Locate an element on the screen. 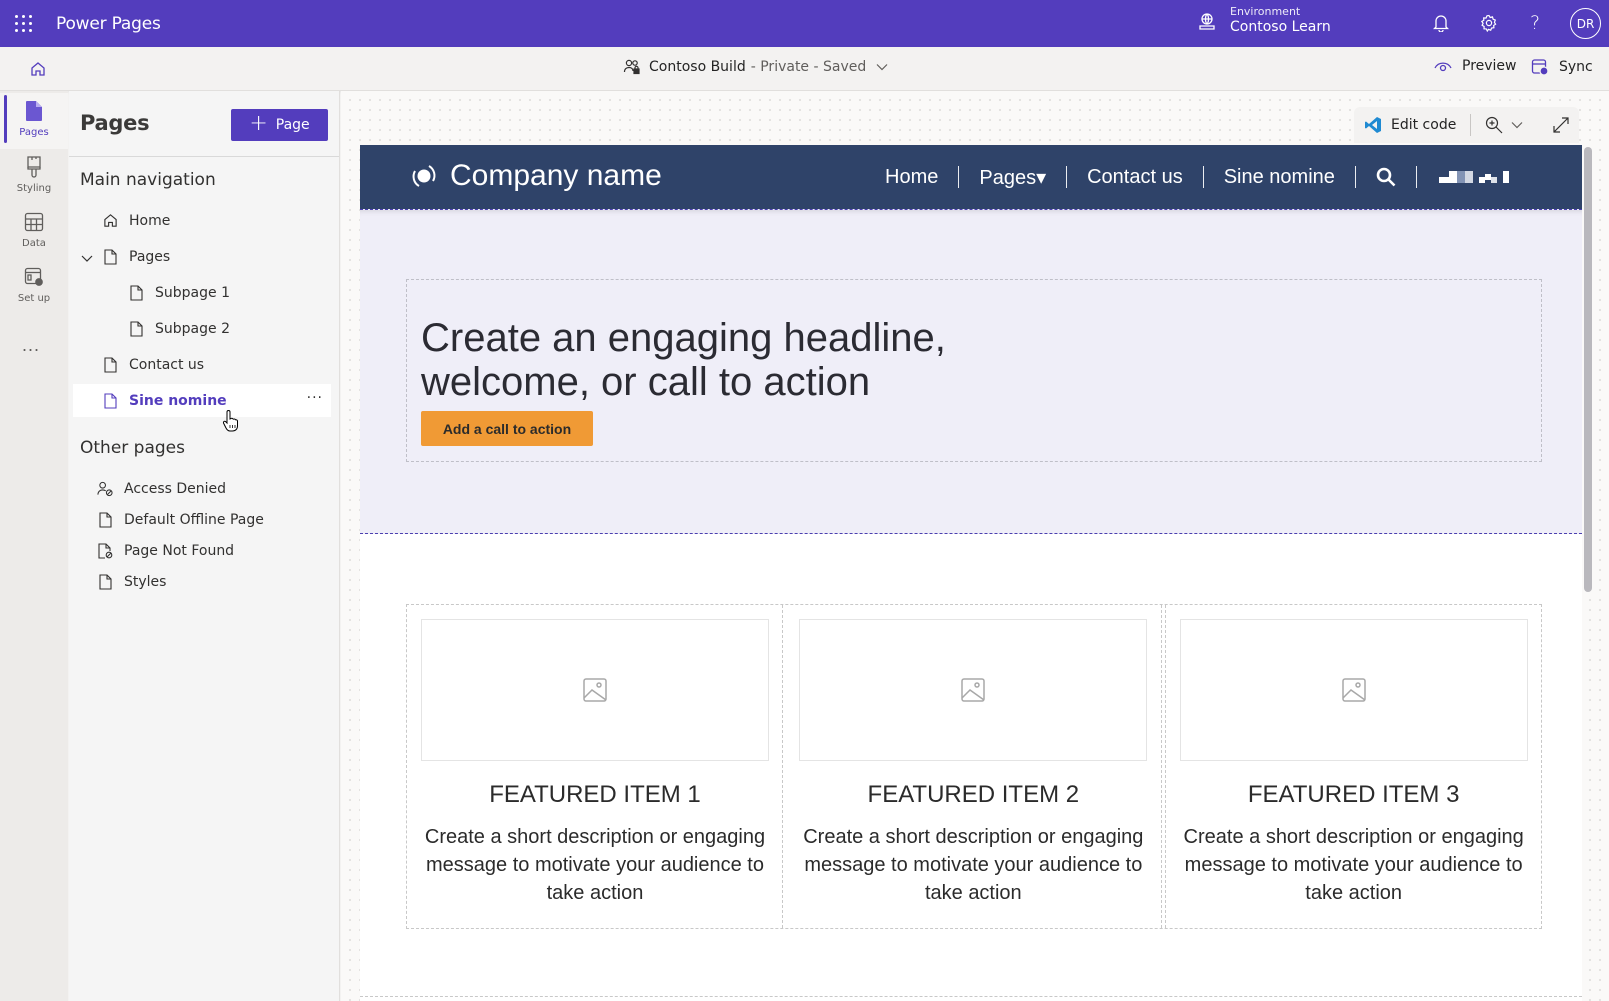 This screenshot has height=1001, width=1609. home-button is located at coordinates (38, 69).